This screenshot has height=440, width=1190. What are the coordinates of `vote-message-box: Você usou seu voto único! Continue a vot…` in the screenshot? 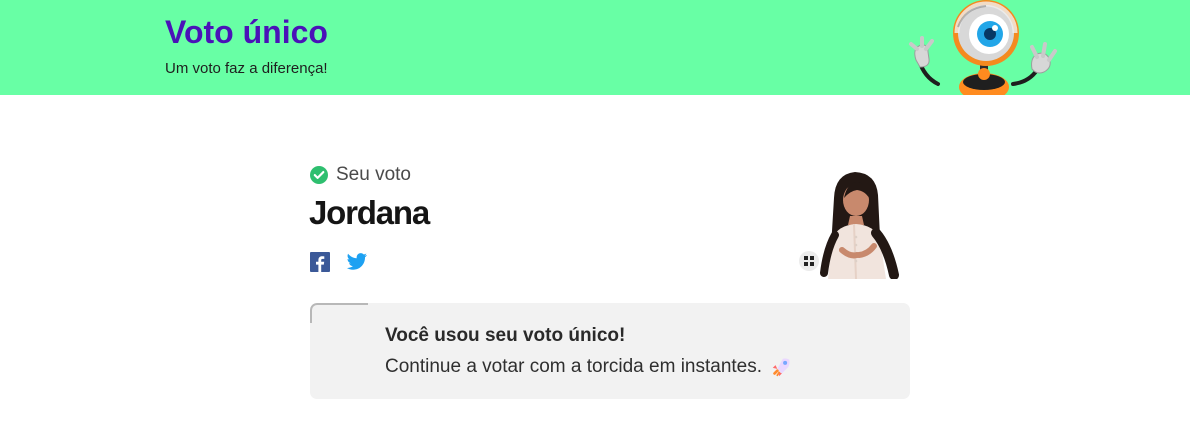 It's located at (610, 351).